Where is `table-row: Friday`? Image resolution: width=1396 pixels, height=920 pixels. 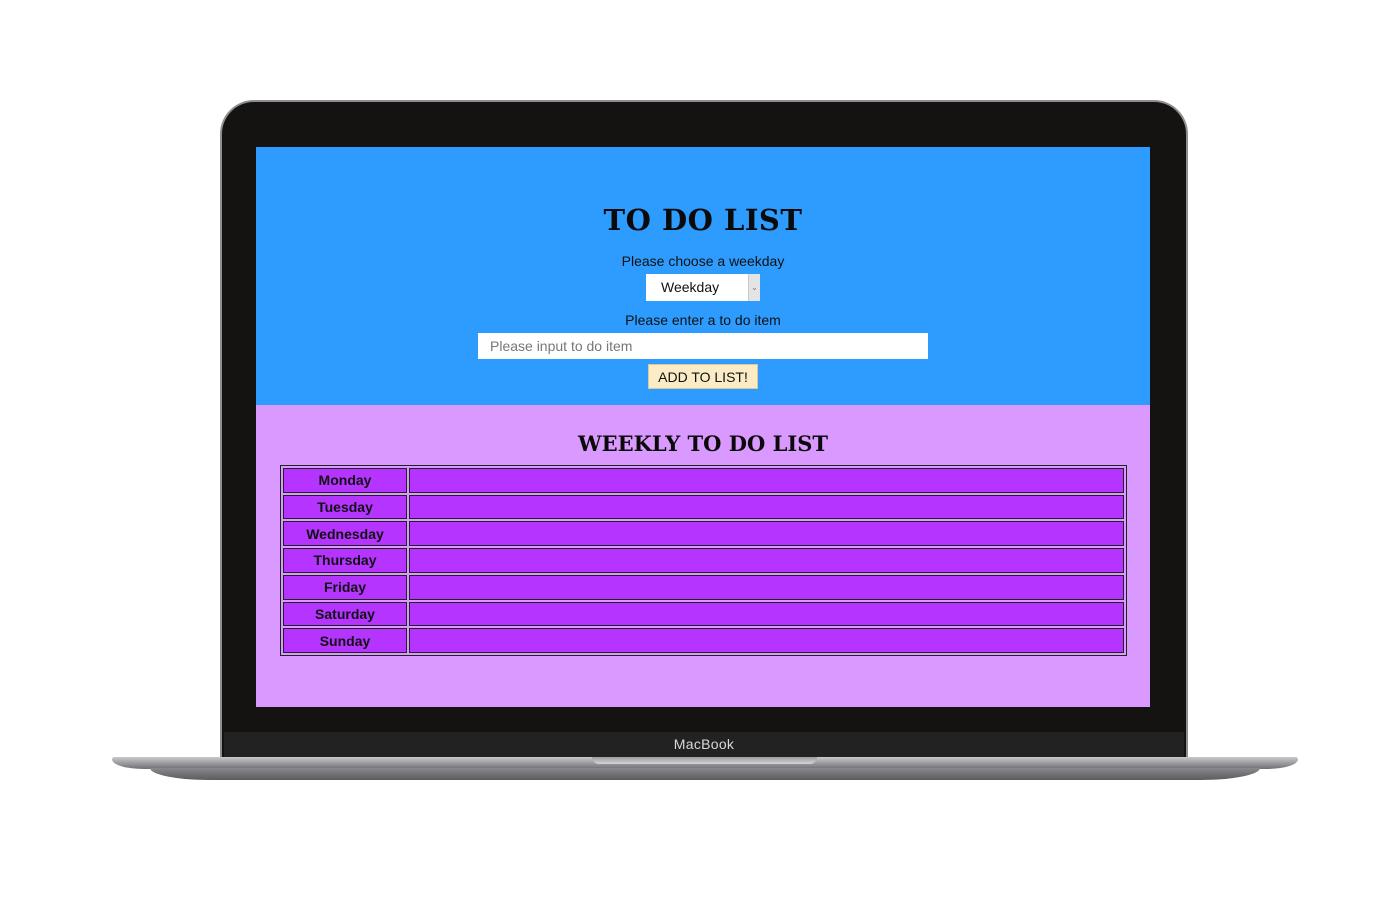 table-row: Friday is located at coordinates (703, 587).